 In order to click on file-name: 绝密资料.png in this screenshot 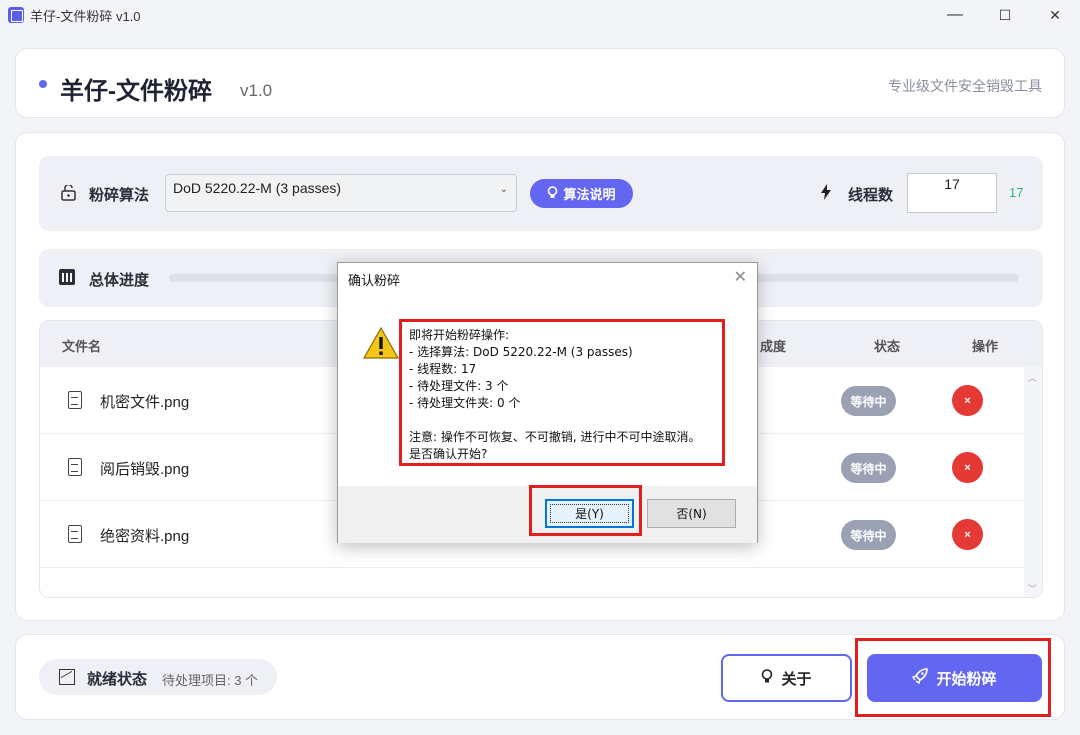, I will do `click(145, 536)`.